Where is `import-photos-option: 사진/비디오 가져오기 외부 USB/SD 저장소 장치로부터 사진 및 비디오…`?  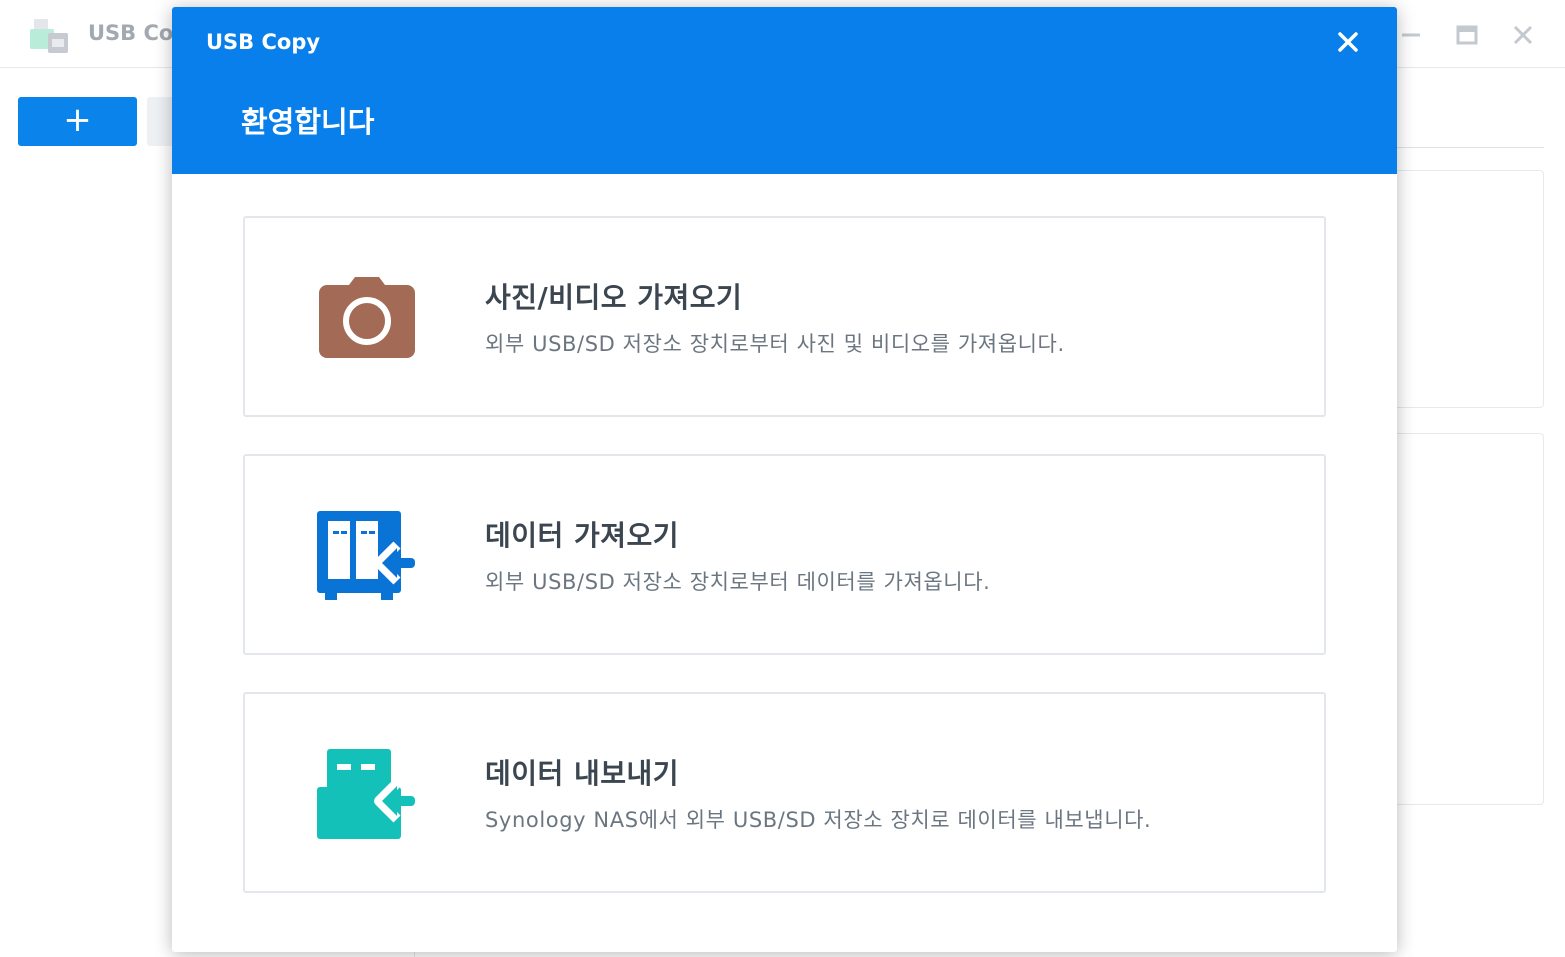
import-photos-option: 사진/비디오 가져오기 외부 USB/SD 저장소 장치로부터 사진 및 비디오… is located at coordinates (784, 316).